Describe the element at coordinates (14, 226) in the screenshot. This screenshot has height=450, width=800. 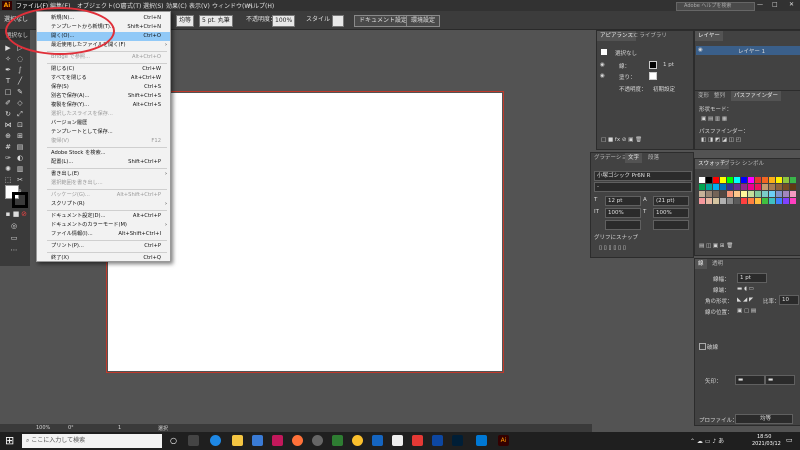
I see `draw-mode-icon: ◎` at that location.